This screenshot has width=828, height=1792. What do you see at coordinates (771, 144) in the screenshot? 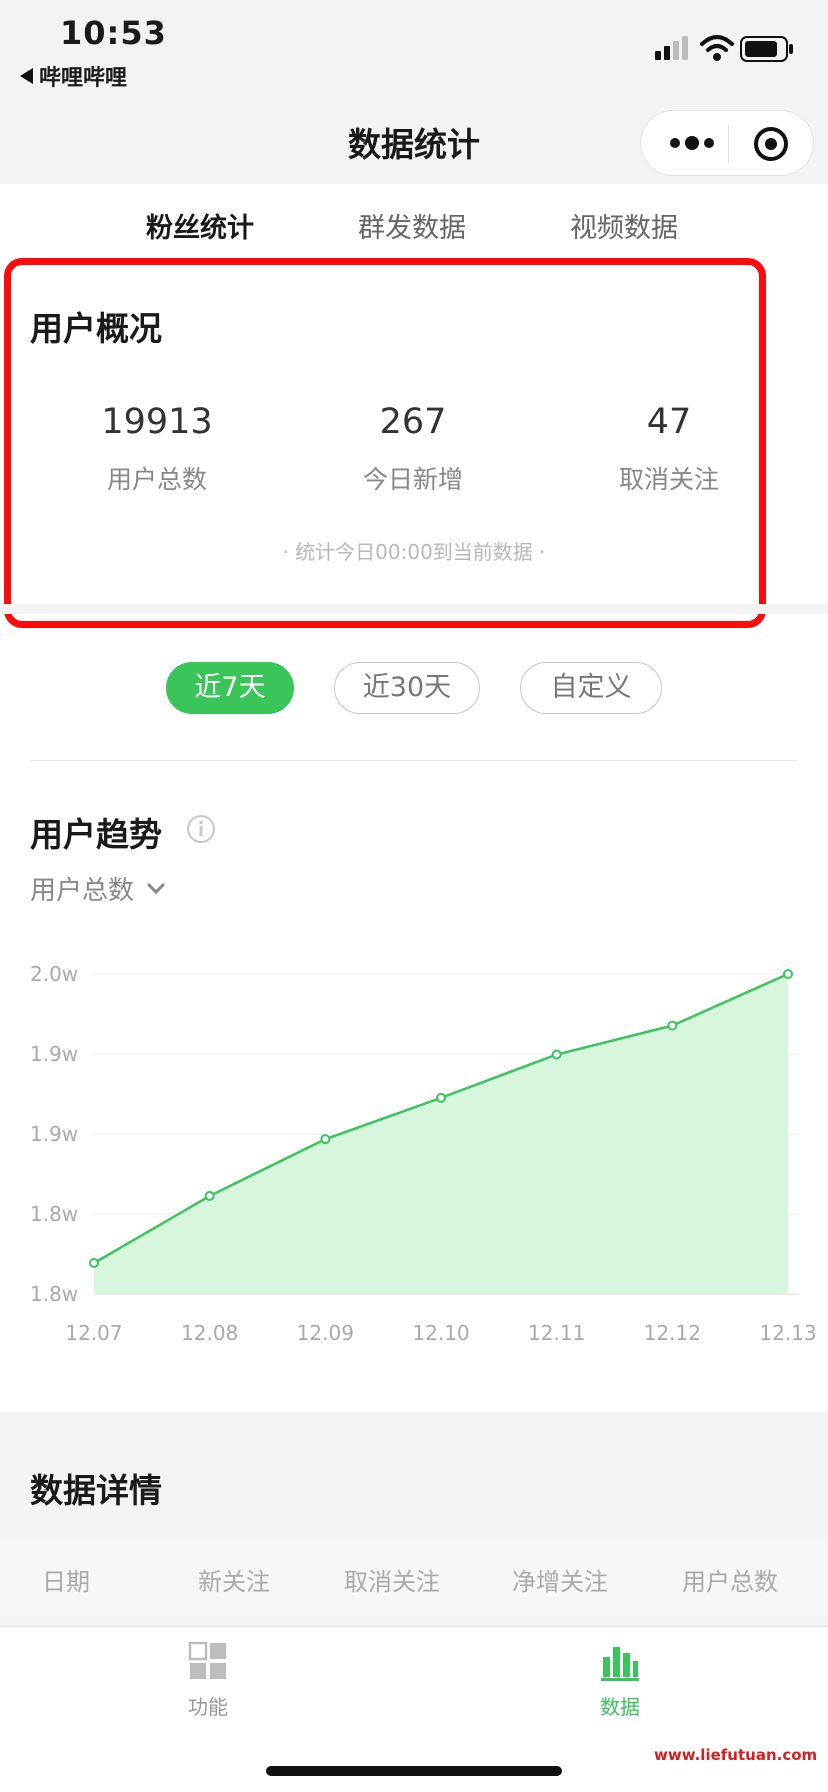
I see `close-target-icon` at bounding box center [771, 144].